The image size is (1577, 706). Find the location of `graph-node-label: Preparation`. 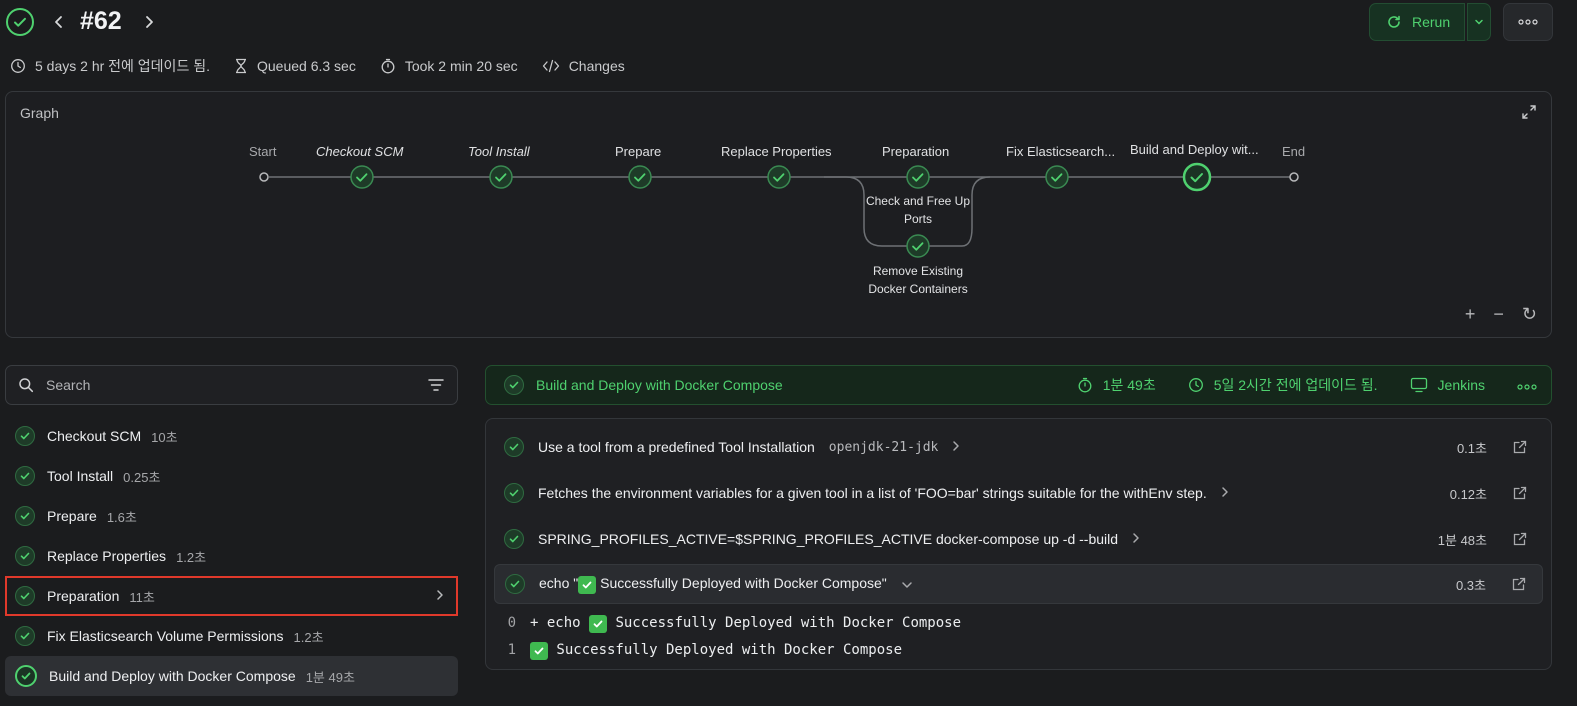

graph-node-label: Preparation is located at coordinates (916, 151).